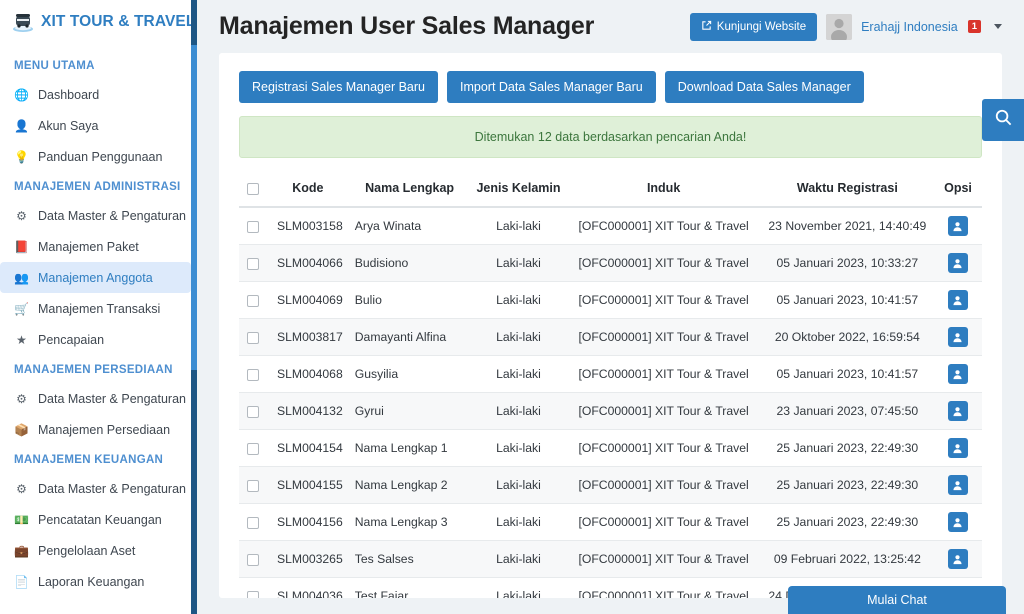 This screenshot has width=1024, height=614. Describe the element at coordinates (68, 125) in the screenshot. I see `sidebar-item-label: Akun Saya` at that location.